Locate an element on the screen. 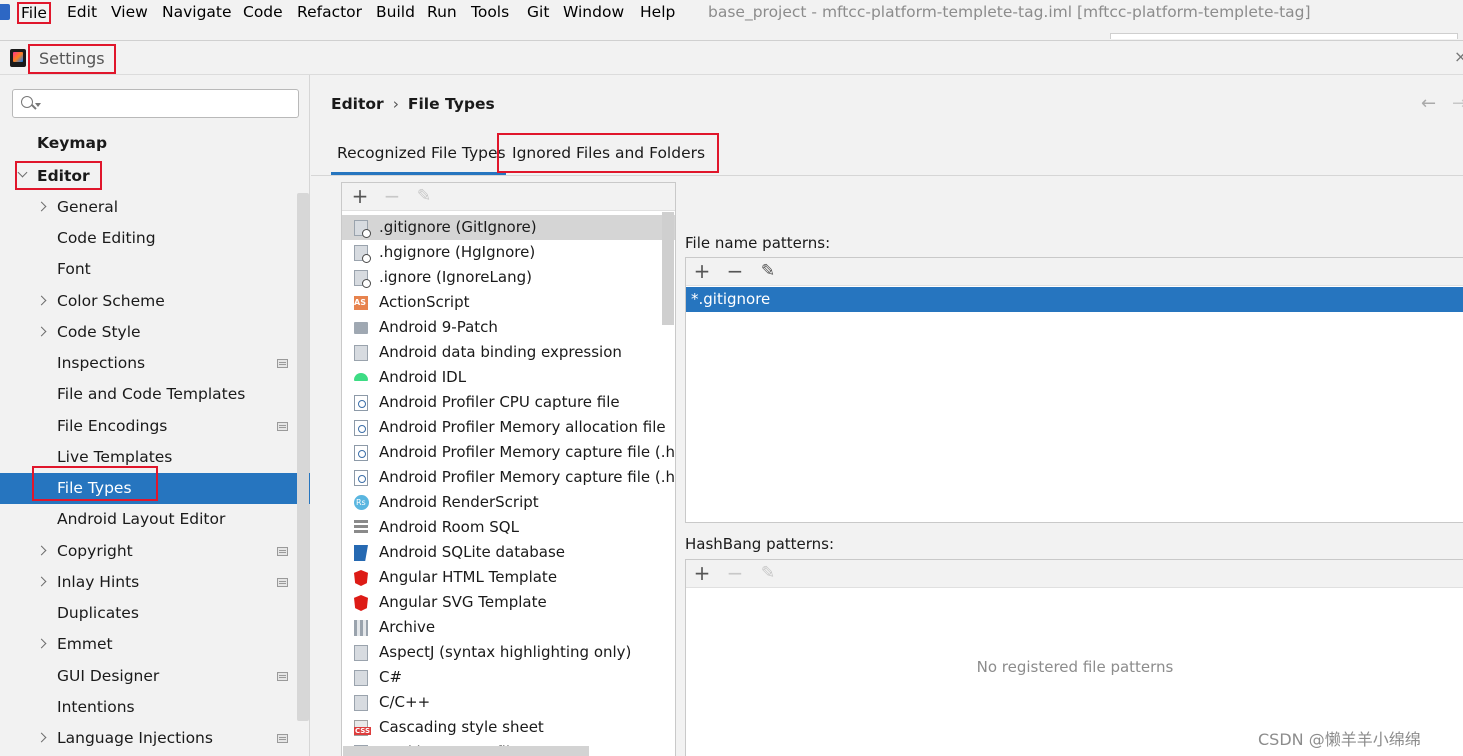 This screenshot has height=756, width=1463. sidebar-item-intentions: Intentions is located at coordinates (155, 707).